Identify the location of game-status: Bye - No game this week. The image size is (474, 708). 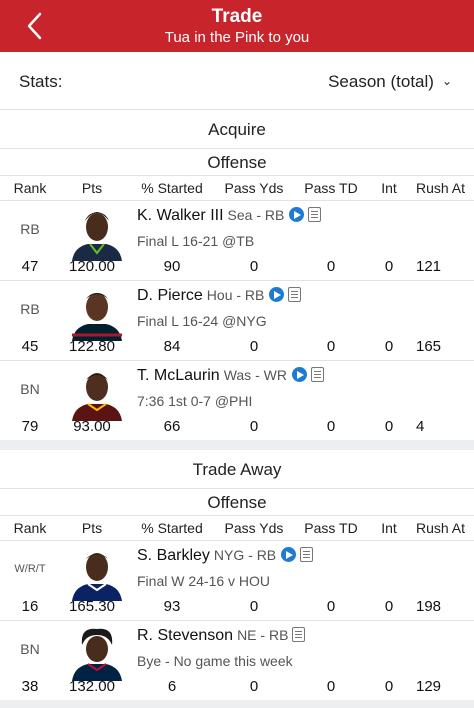
(215, 661).